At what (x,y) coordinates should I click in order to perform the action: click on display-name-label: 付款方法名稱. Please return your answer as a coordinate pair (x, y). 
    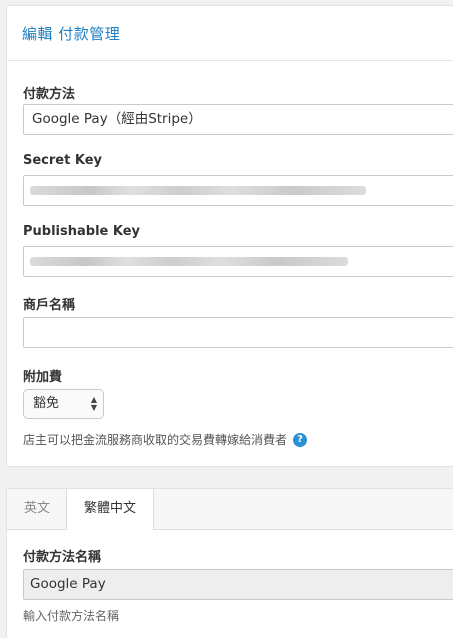
    Looking at the image, I should click on (62, 557).